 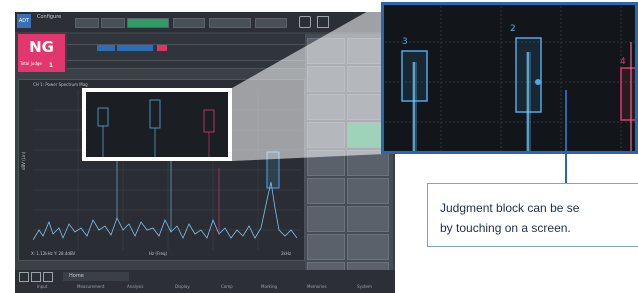 I want to click on callout-line-1: Judgment block can be se, so click(x=510, y=208).